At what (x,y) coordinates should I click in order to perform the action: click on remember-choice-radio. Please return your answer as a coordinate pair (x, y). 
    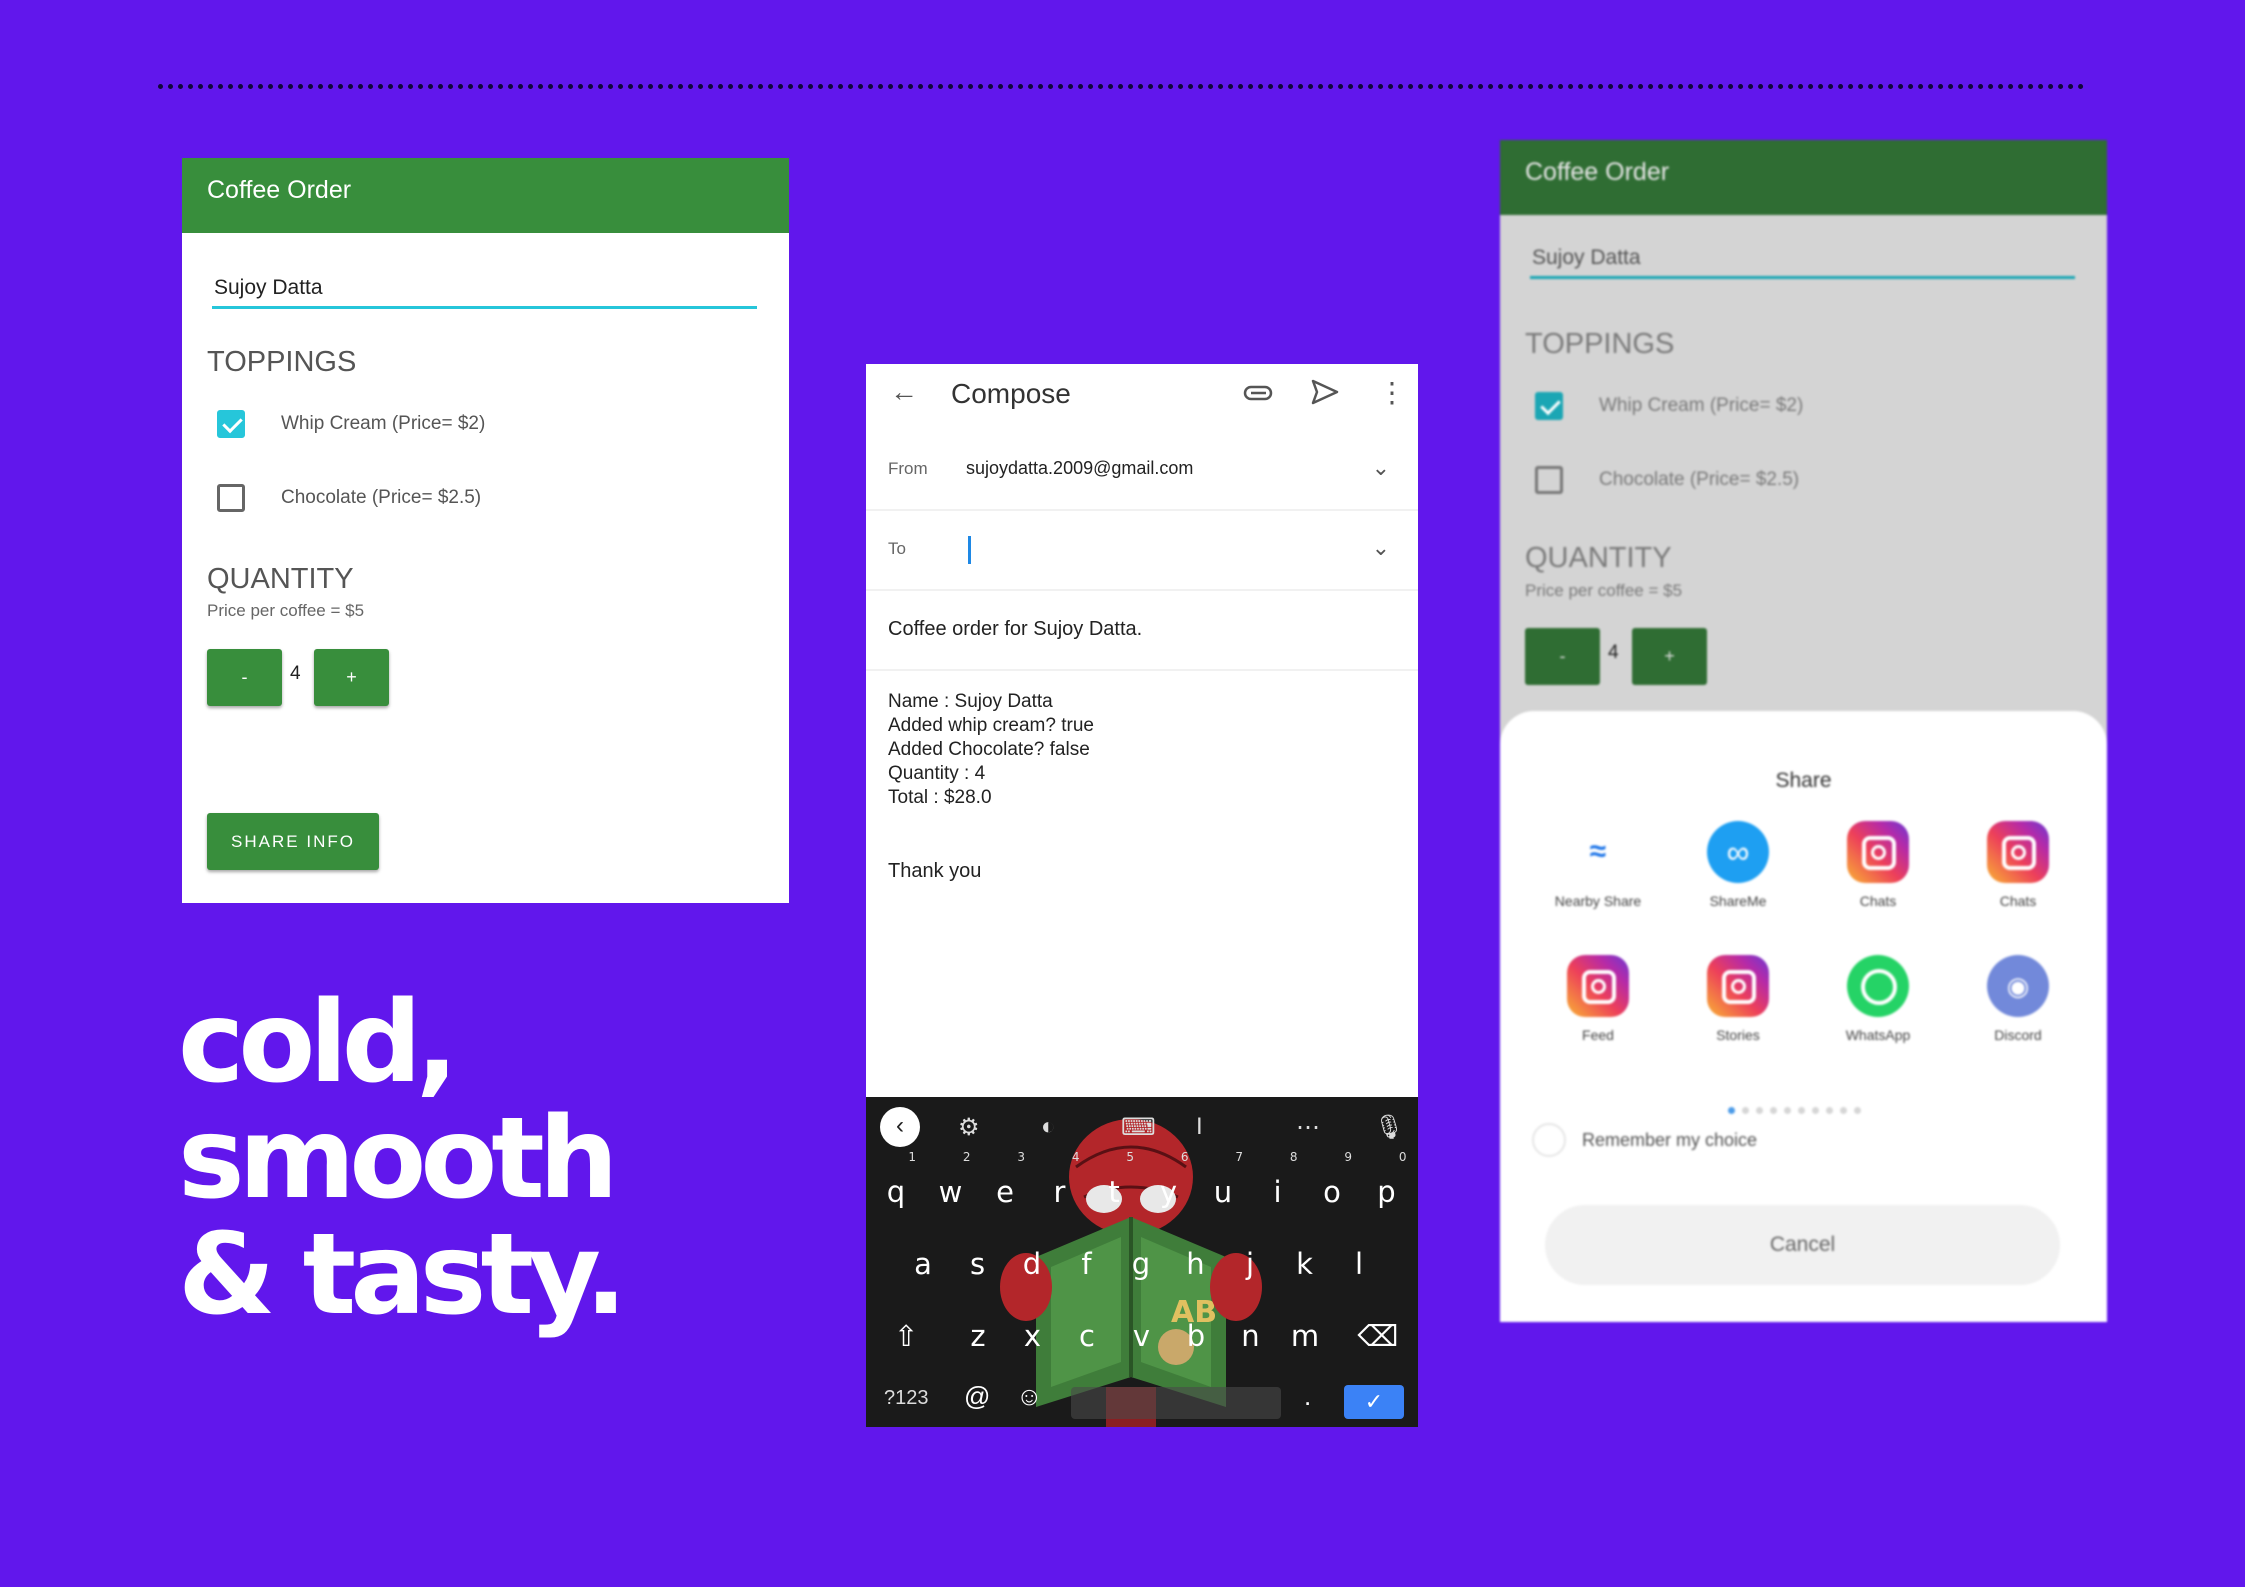
    Looking at the image, I should click on (1549, 1140).